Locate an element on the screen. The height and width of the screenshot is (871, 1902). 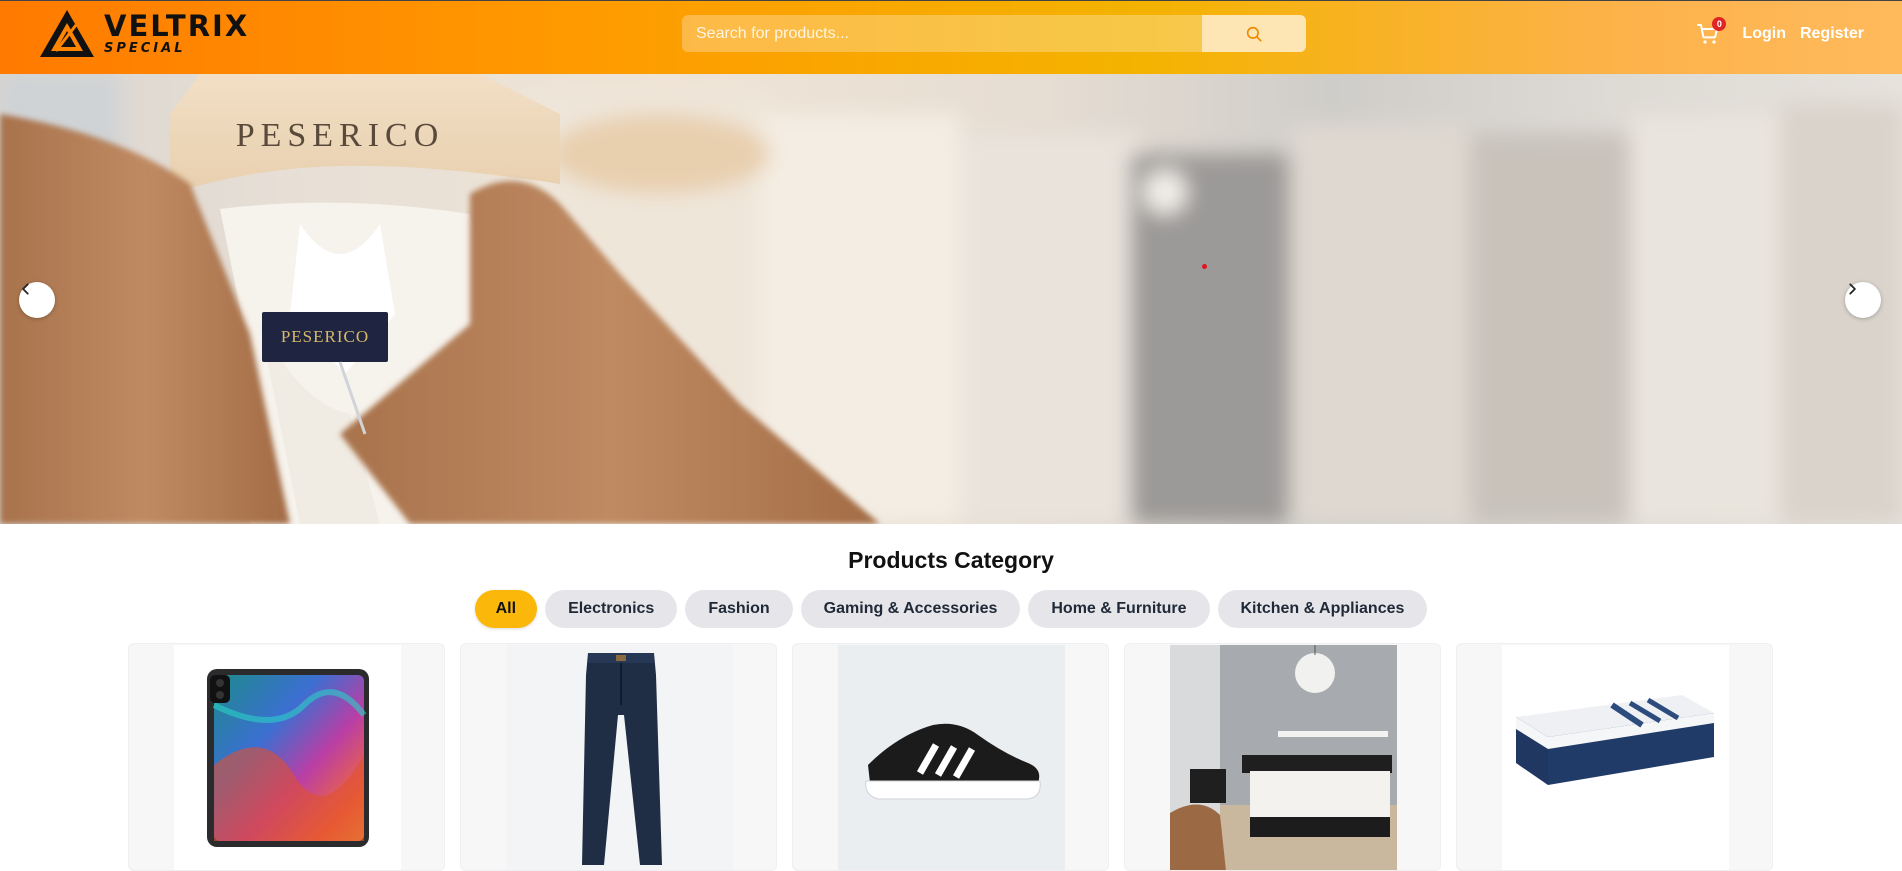
sneaker-image is located at coordinates (951, 757).